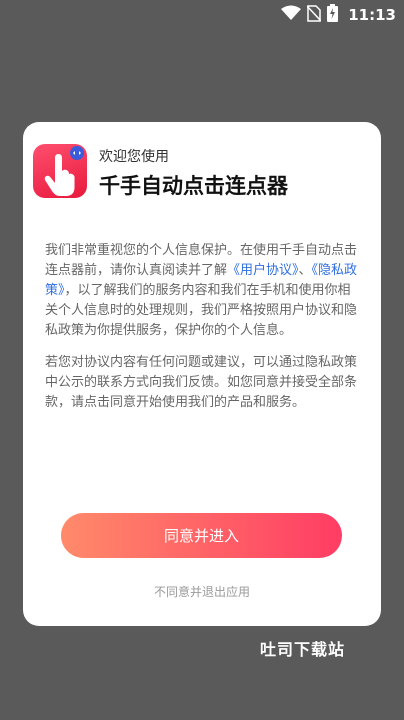  What do you see at coordinates (303, 649) in the screenshot?
I see `watermark-text: 吐司下载站` at bounding box center [303, 649].